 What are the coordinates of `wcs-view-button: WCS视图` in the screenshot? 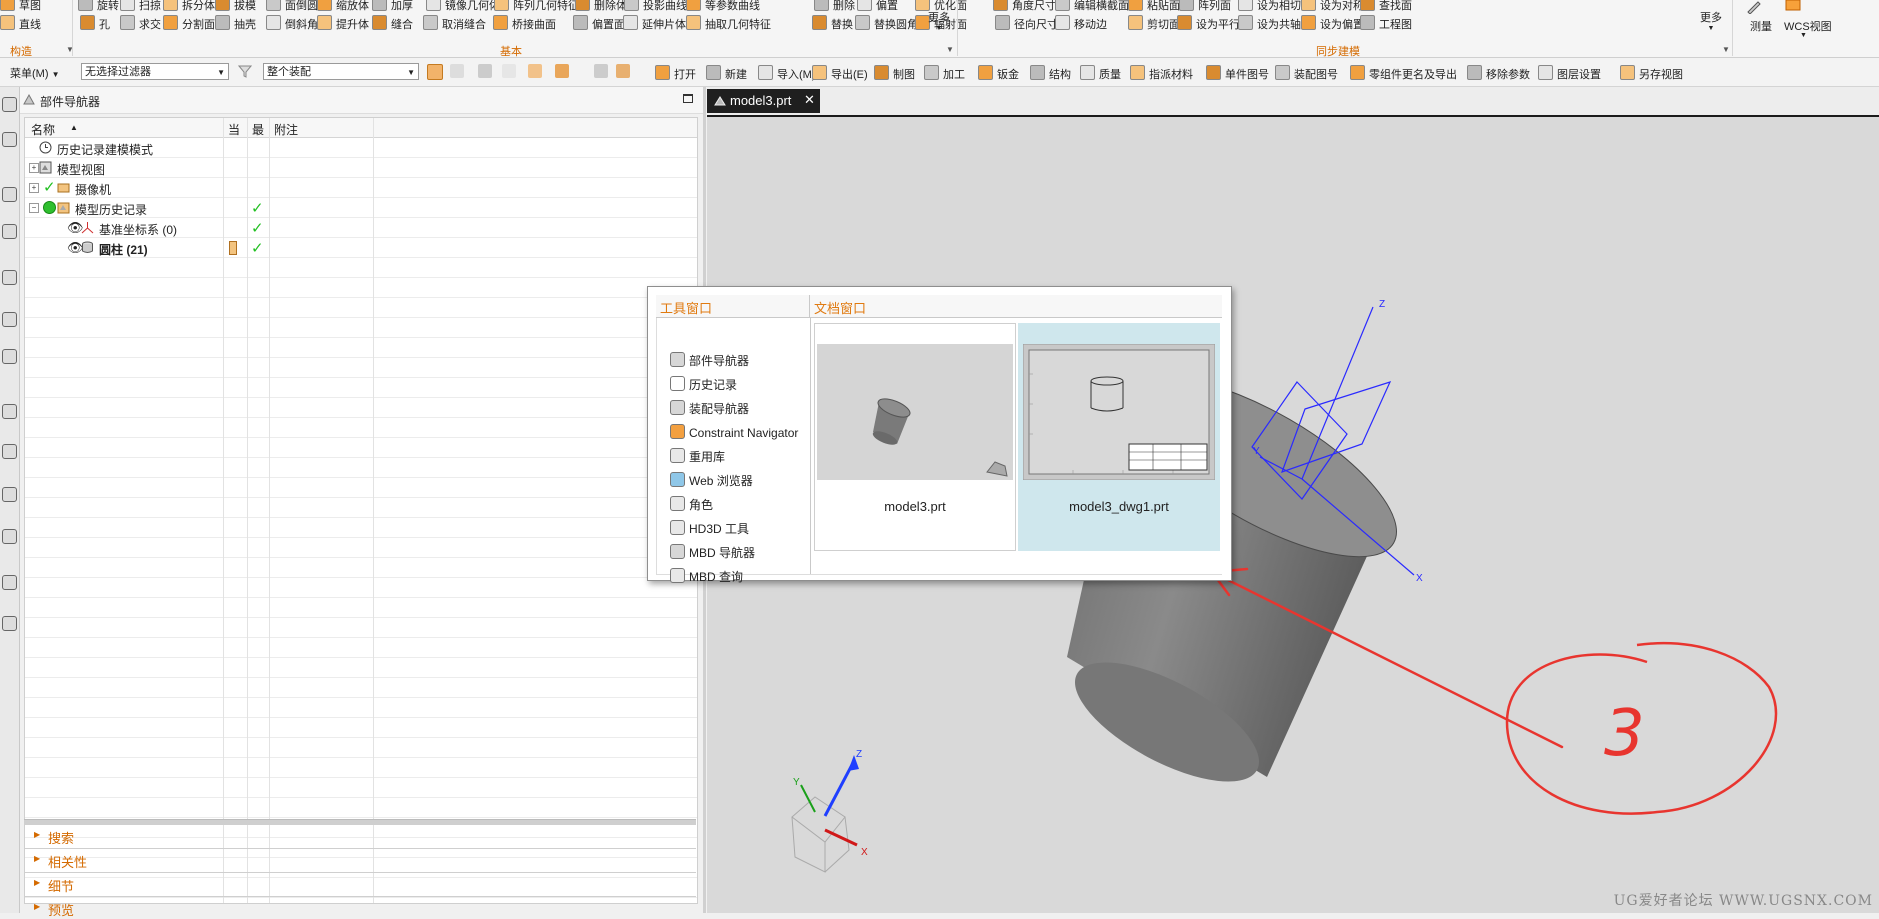 It's located at (1808, 26).